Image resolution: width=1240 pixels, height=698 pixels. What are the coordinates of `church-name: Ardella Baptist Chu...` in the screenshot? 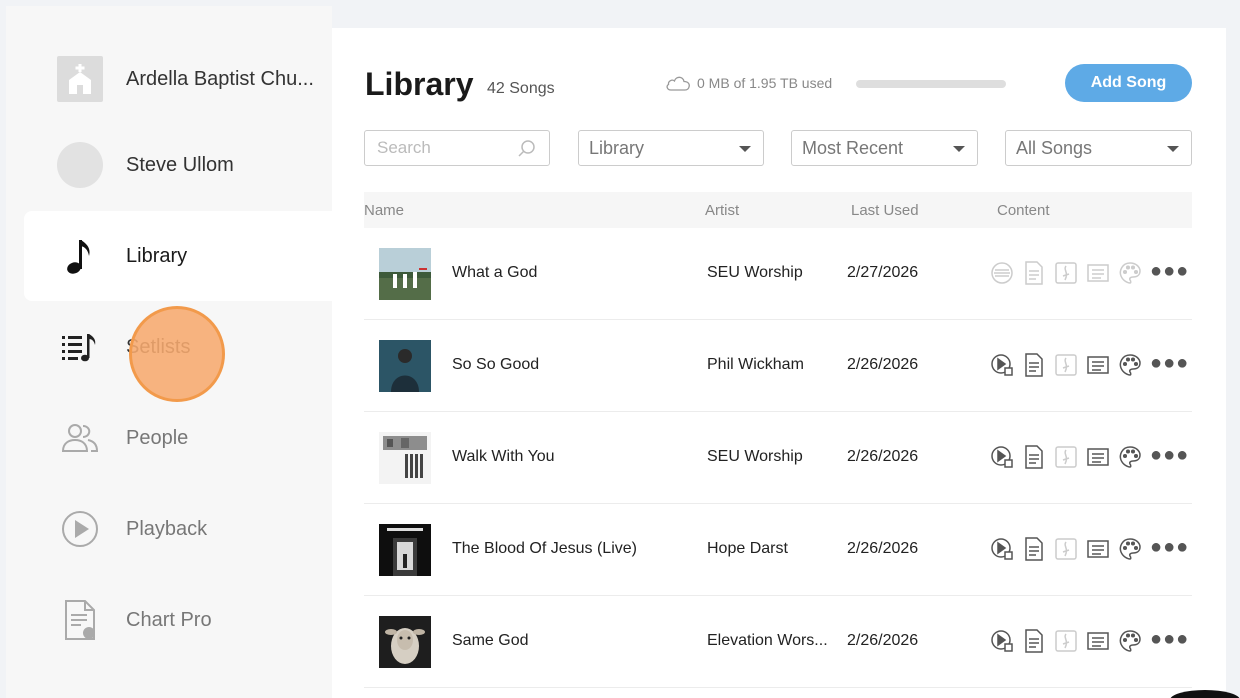 It's located at (220, 78).